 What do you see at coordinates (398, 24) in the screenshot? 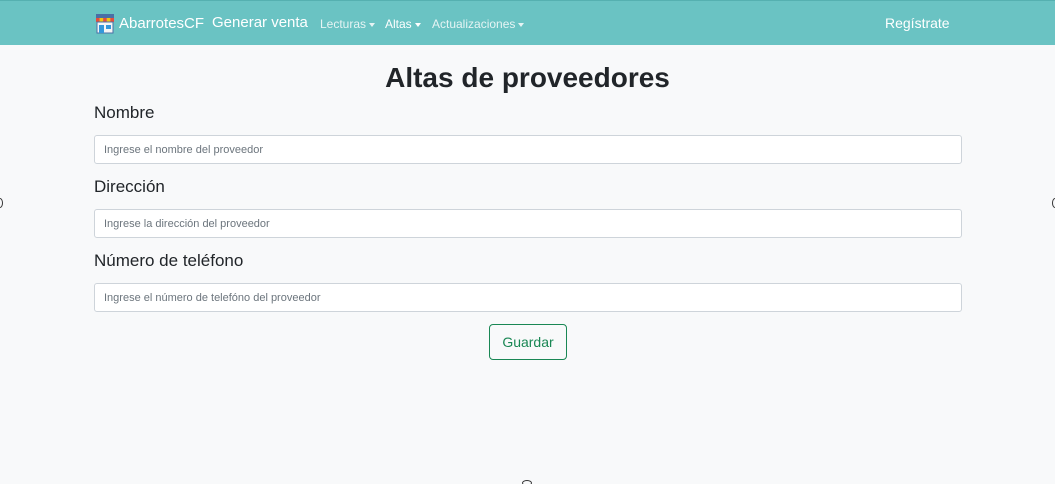
I see `nav-dropdown-label: Altas` at bounding box center [398, 24].